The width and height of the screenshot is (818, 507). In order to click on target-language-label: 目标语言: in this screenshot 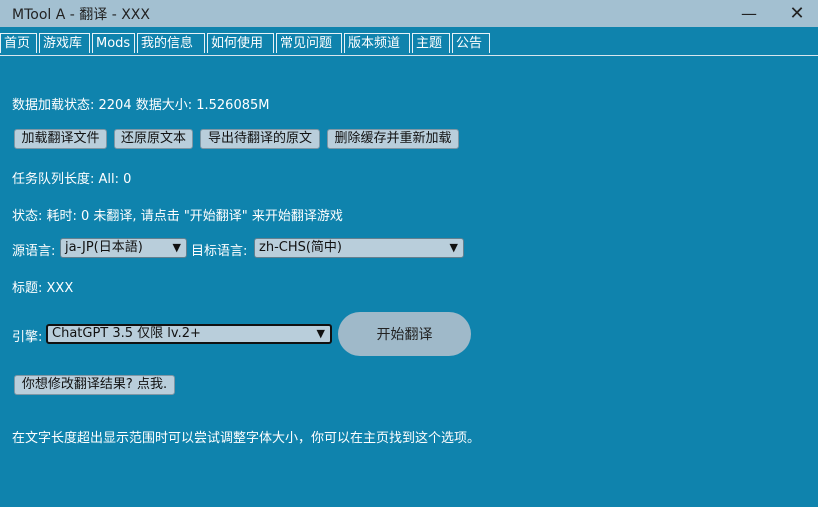, I will do `click(219, 251)`.